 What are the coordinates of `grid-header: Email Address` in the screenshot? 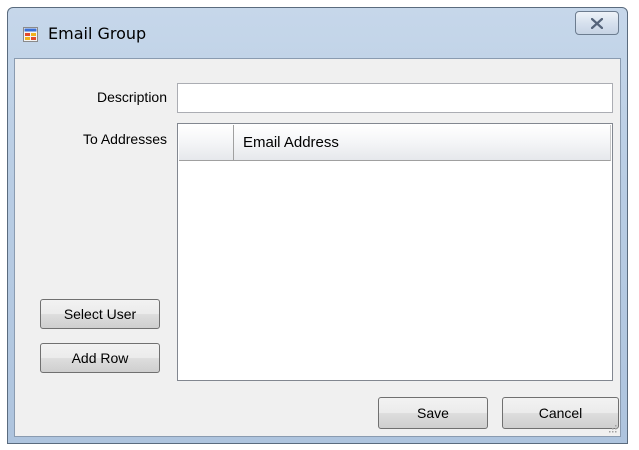 It's located at (395, 143).